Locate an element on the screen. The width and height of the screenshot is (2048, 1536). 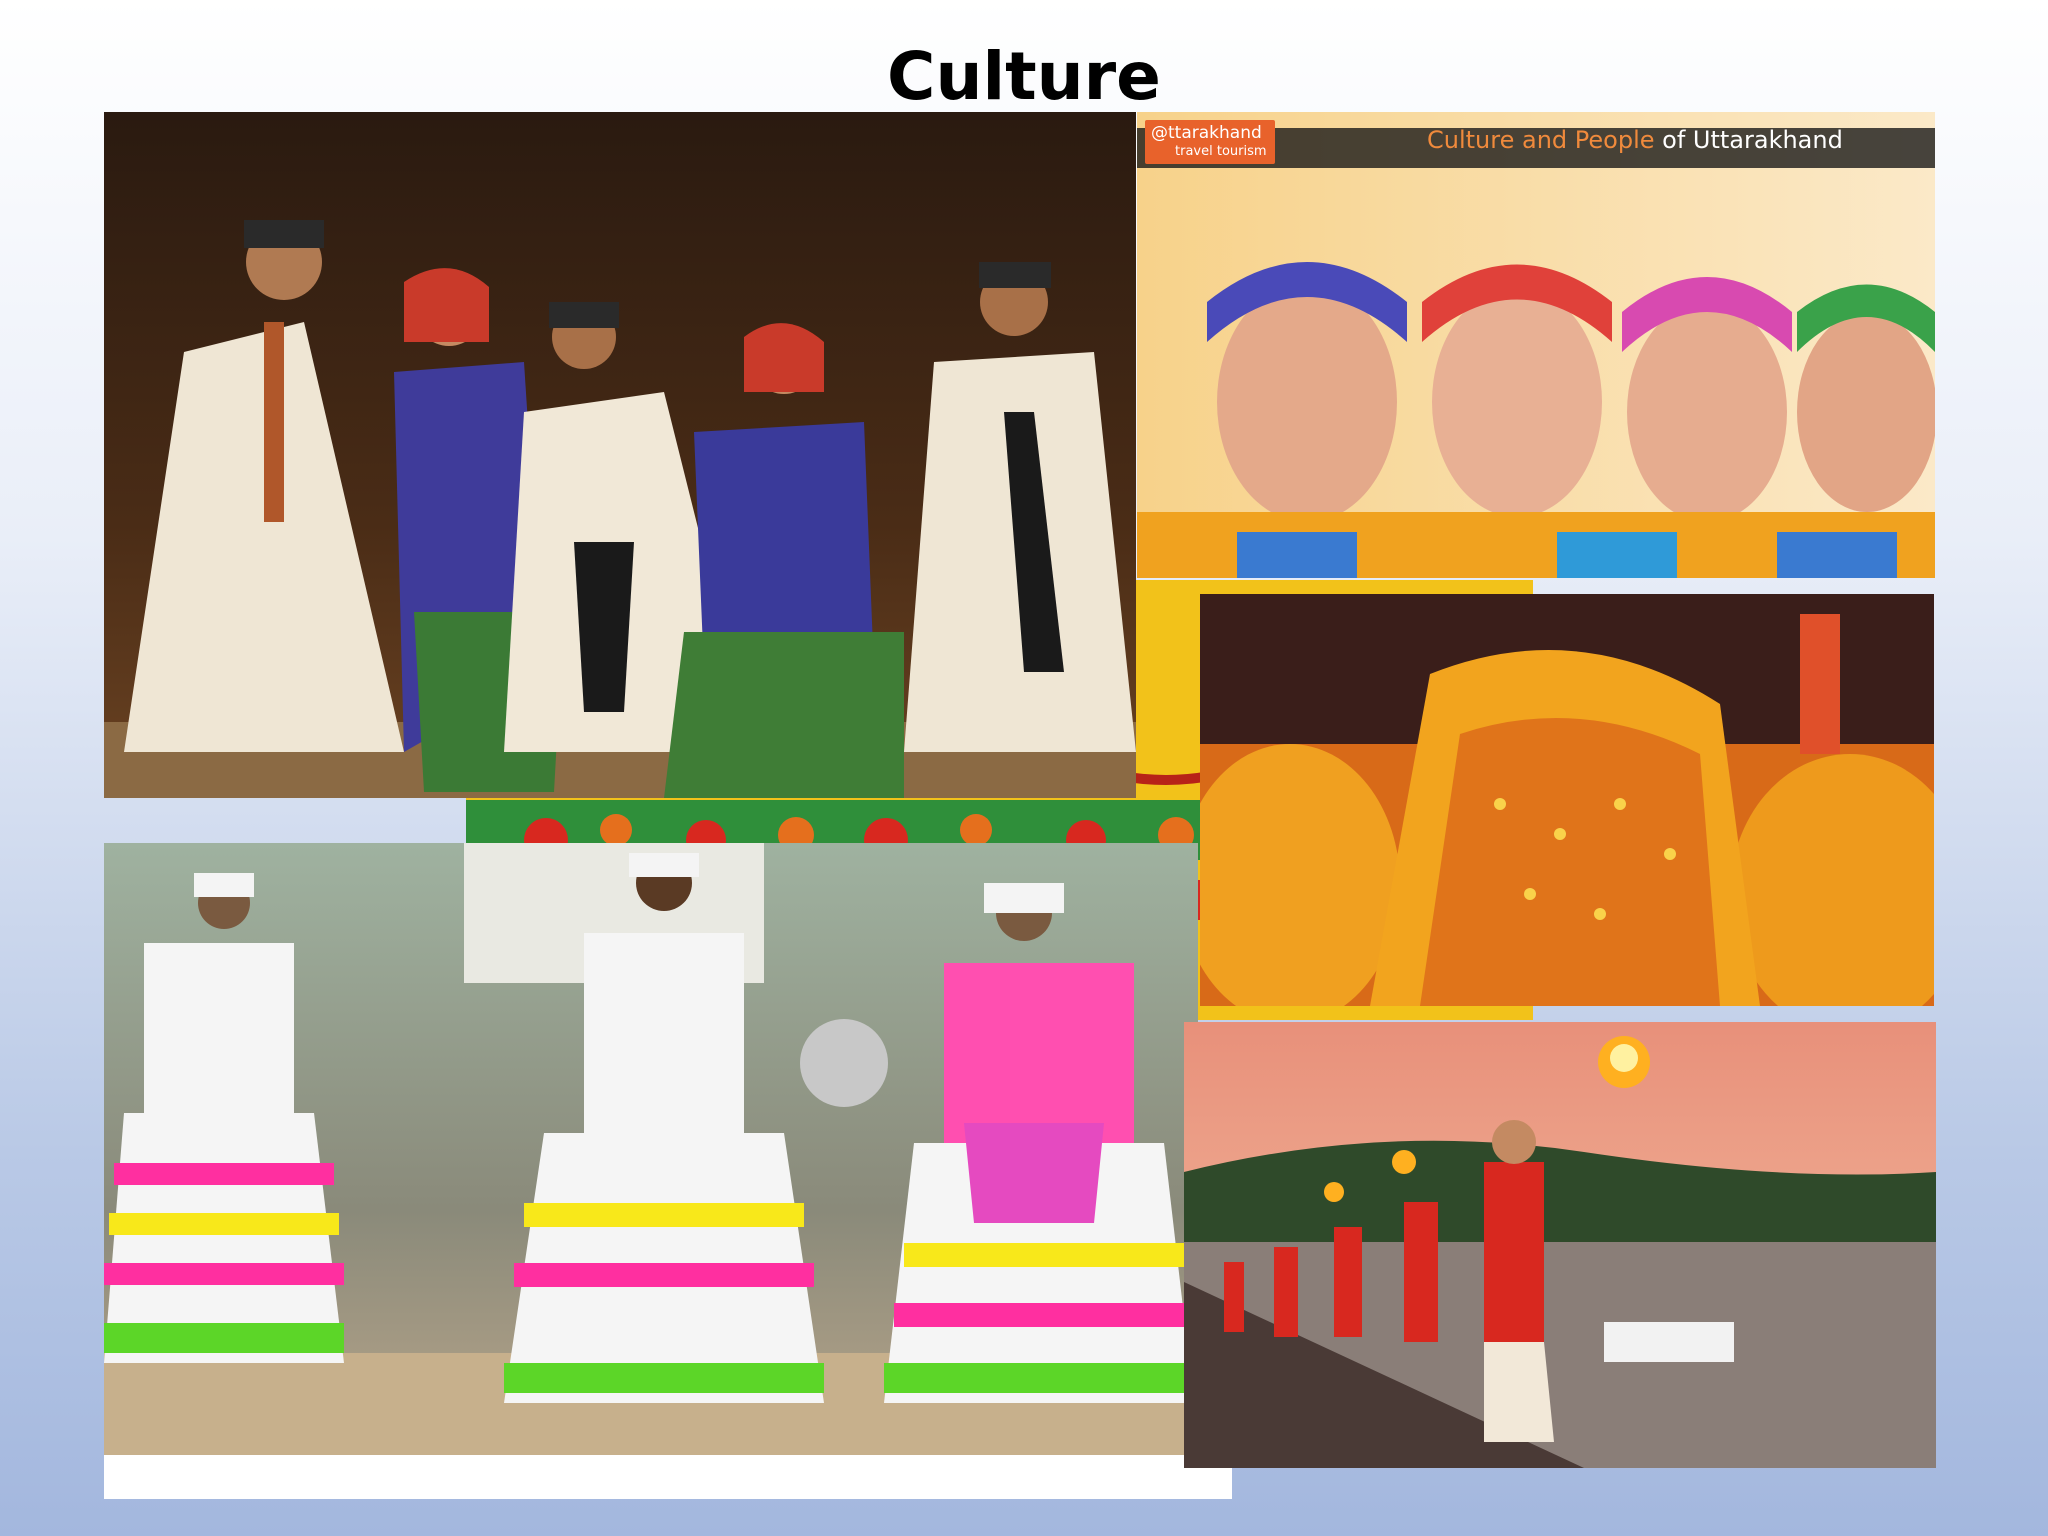
brand-name: @ttarakhand is located at coordinates (1206, 133).